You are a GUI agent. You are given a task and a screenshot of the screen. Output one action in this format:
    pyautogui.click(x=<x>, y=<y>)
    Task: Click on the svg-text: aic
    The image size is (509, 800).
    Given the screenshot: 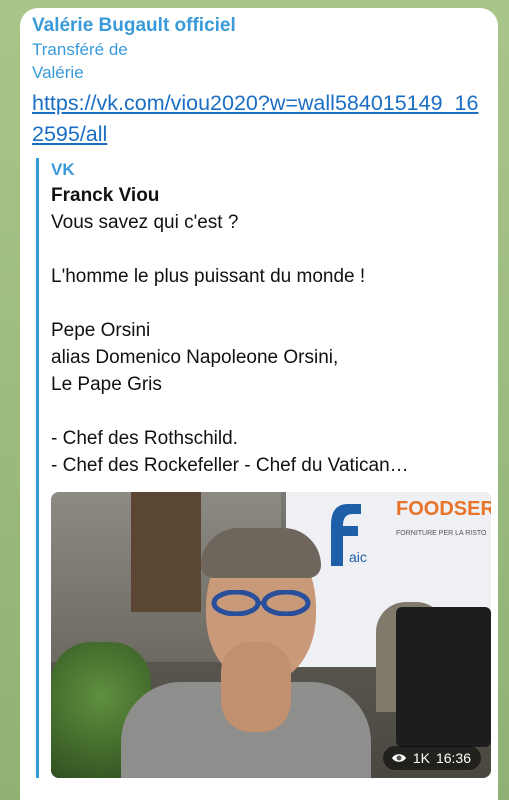 What is the action you would take?
    pyautogui.click(x=358, y=557)
    